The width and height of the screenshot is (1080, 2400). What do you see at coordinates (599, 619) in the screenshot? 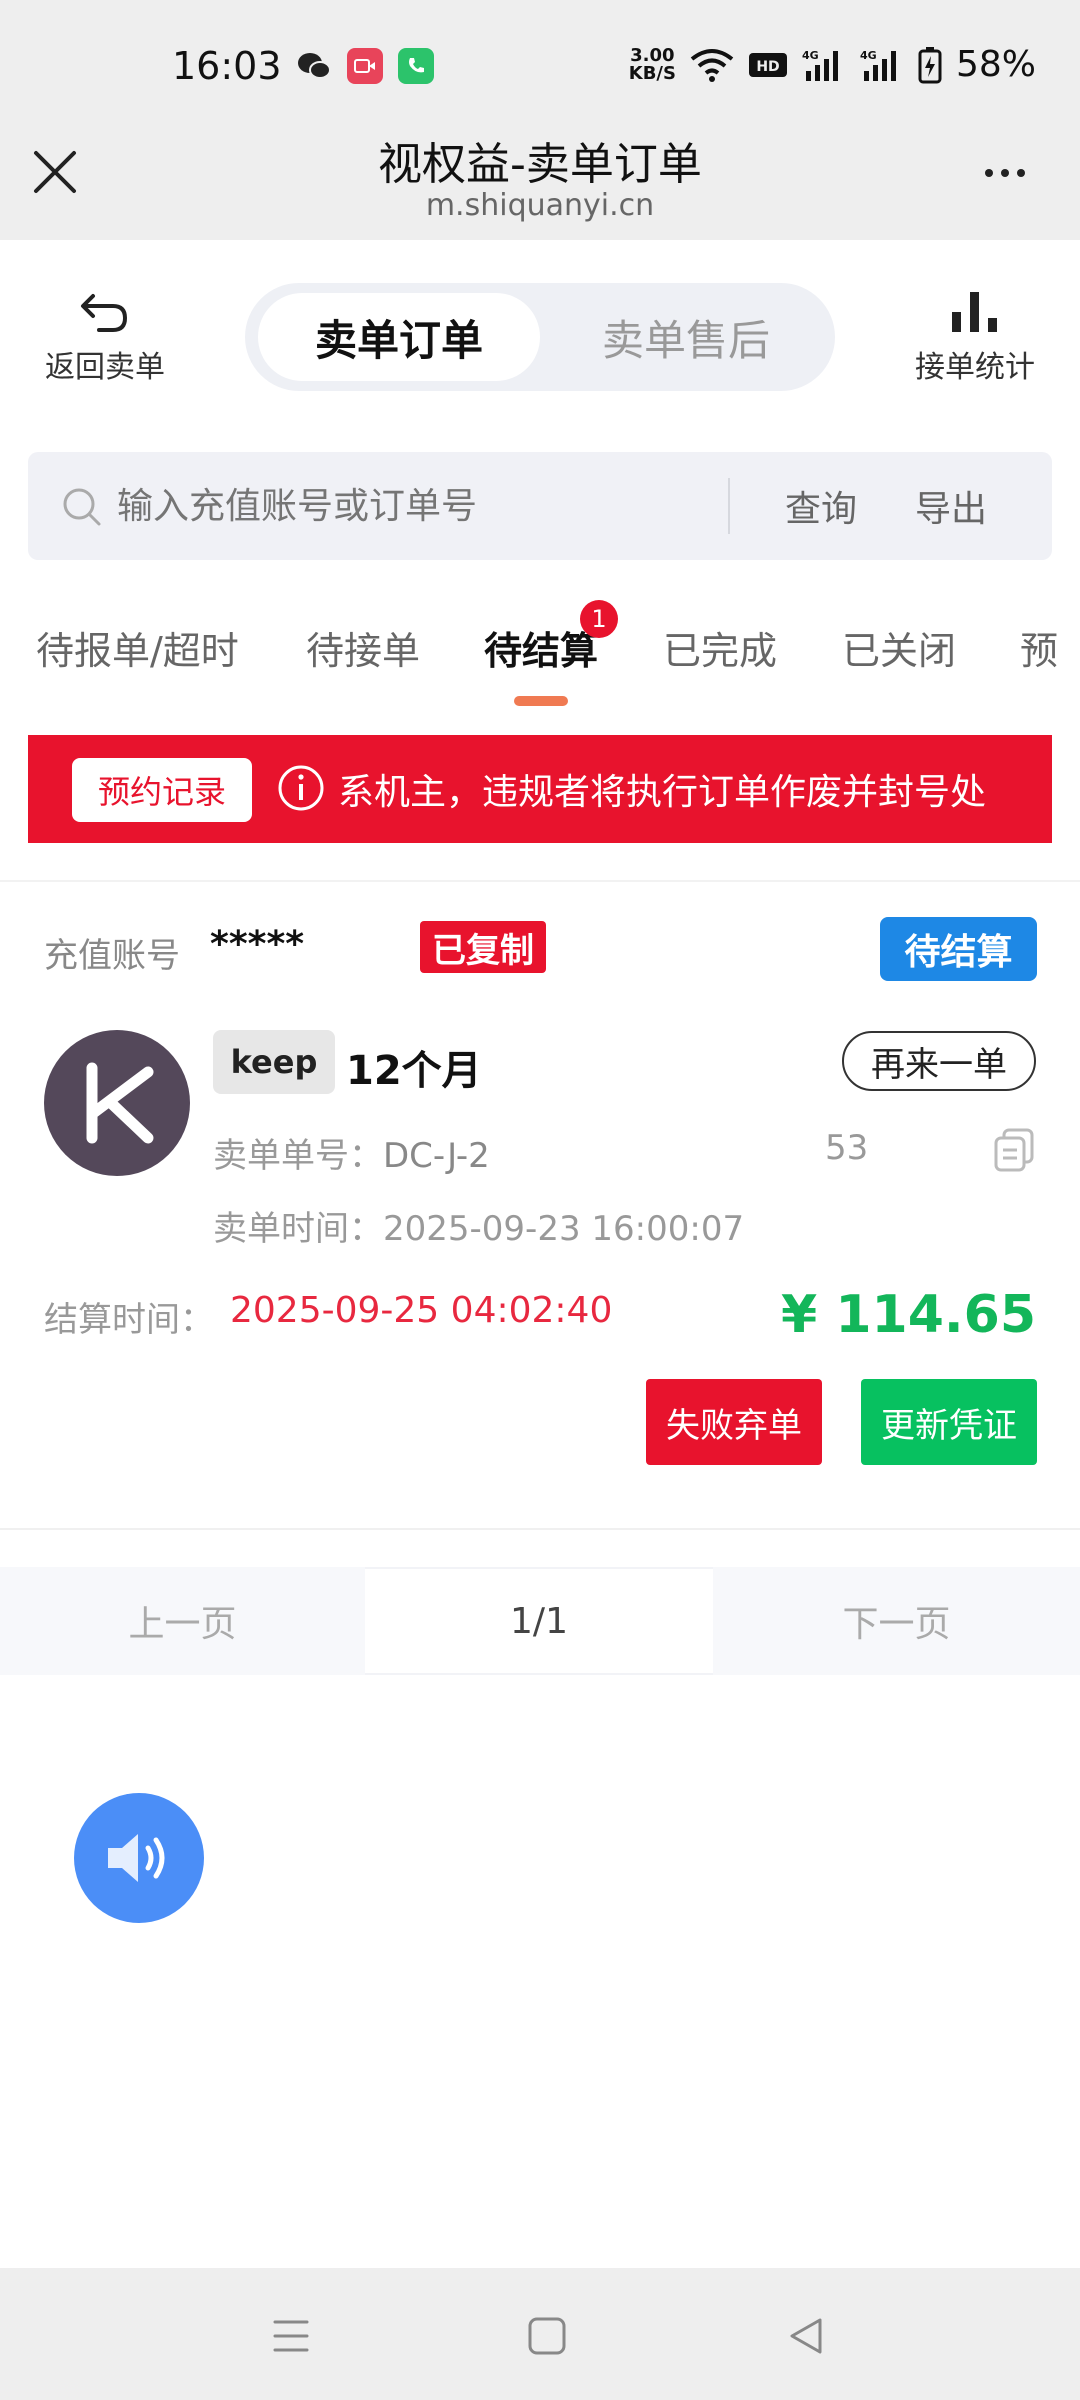
I see `tab-badge: 1` at bounding box center [599, 619].